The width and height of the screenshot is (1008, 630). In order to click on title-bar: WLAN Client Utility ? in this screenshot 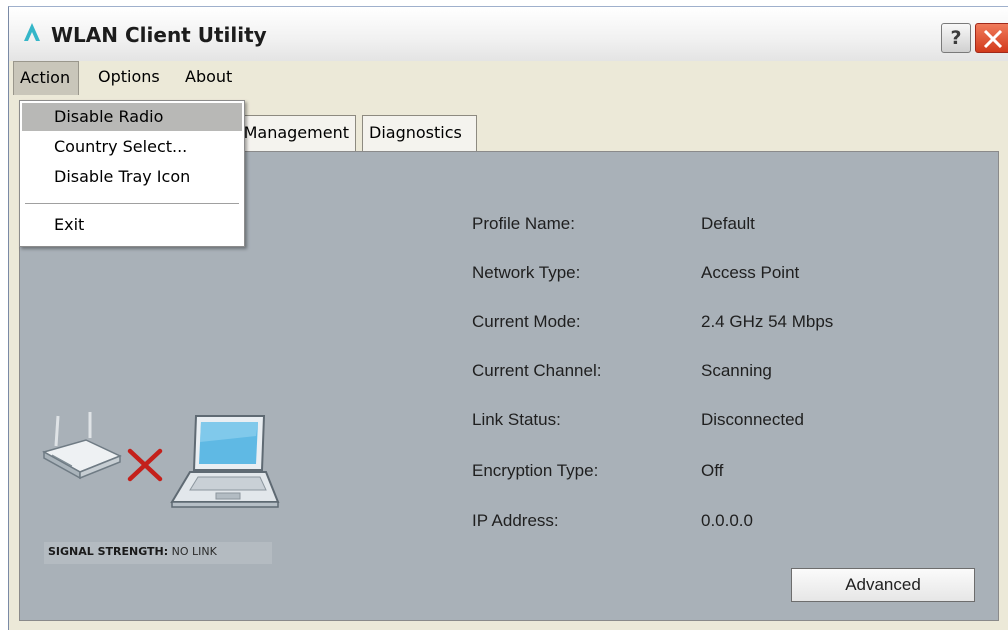, I will do `click(508, 34)`.